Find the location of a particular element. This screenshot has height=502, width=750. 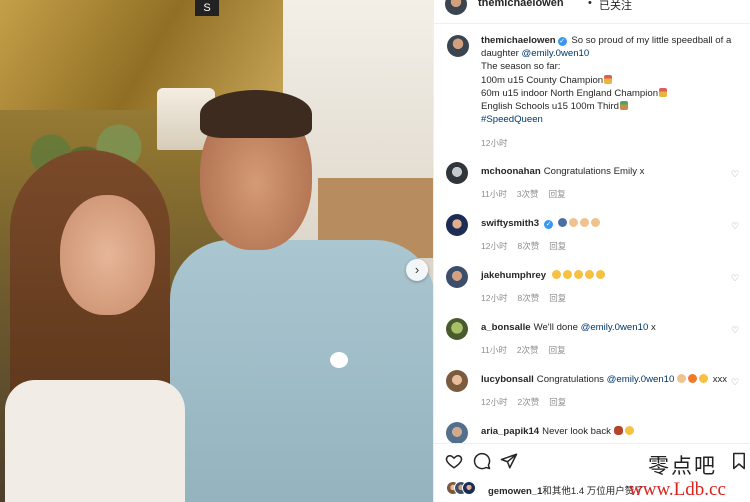

comment-username: swiftysmith3 is located at coordinates (510, 223).